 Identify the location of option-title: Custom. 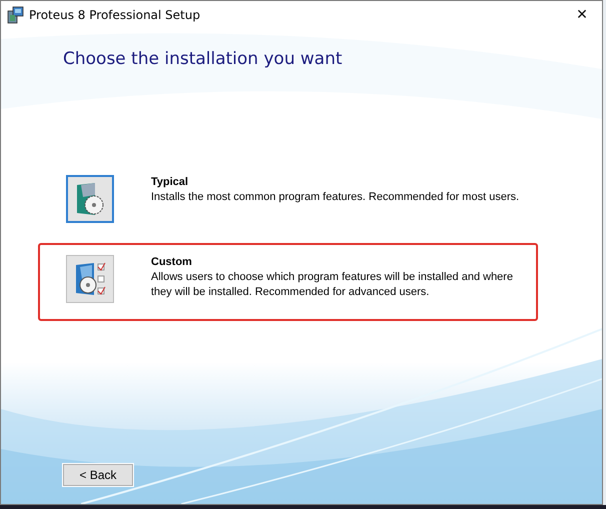
(172, 262).